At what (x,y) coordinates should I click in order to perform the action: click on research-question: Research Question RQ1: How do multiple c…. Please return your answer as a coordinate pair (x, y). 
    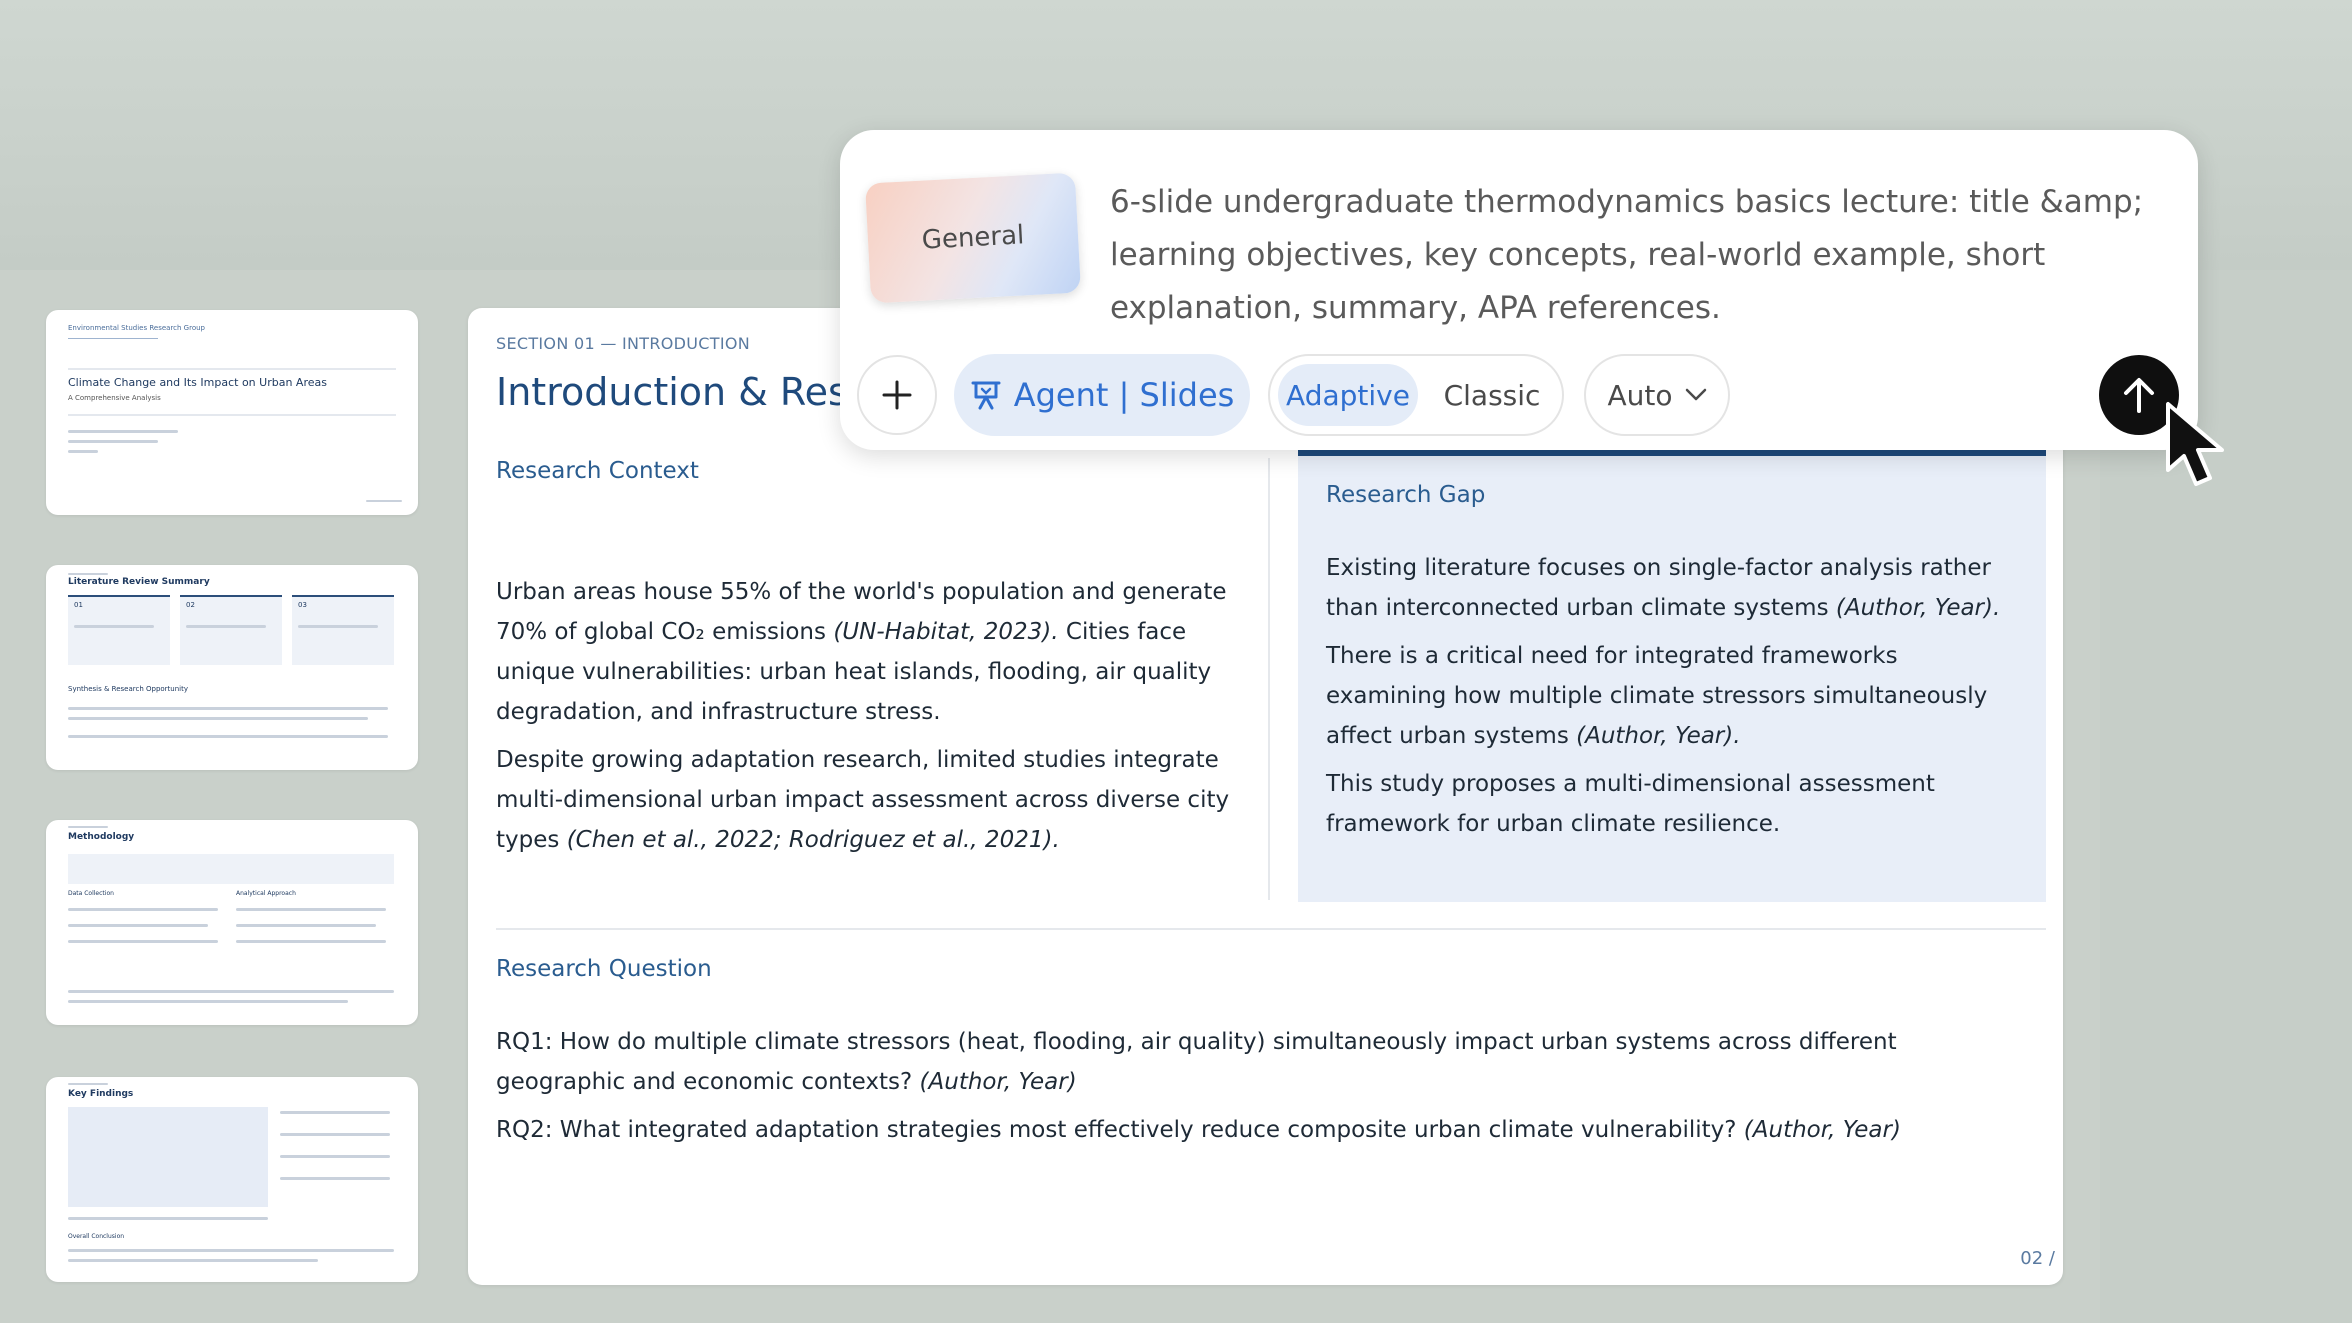
    Looking at the image, I should click on (1261, 1053).